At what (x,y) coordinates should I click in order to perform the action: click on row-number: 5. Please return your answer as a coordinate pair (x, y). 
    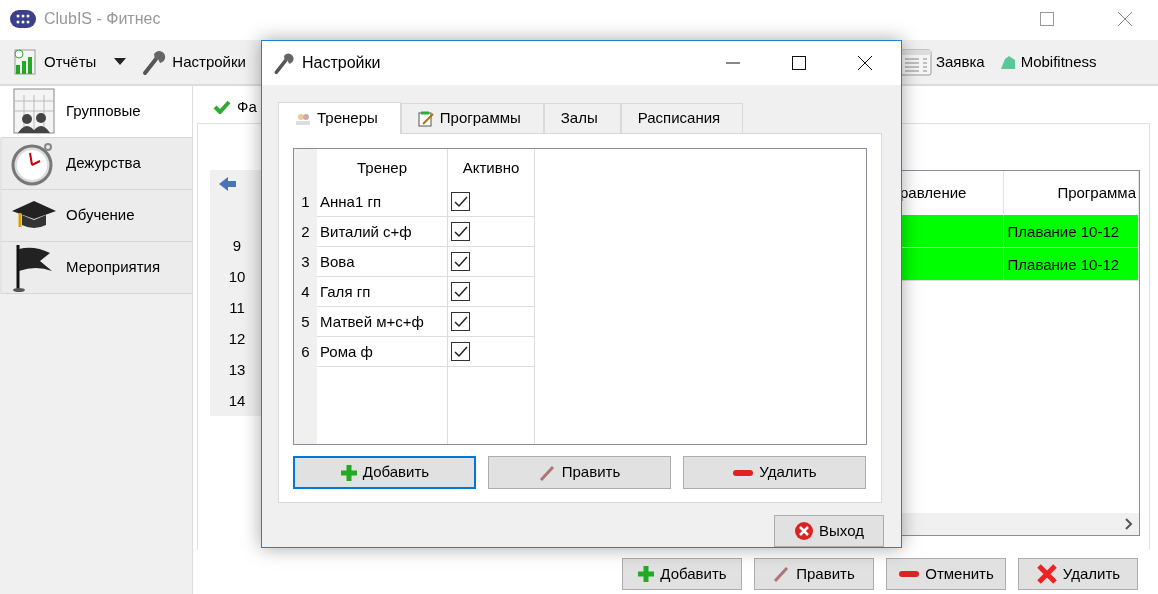
    Looking at the image, I should click on (305, 322).